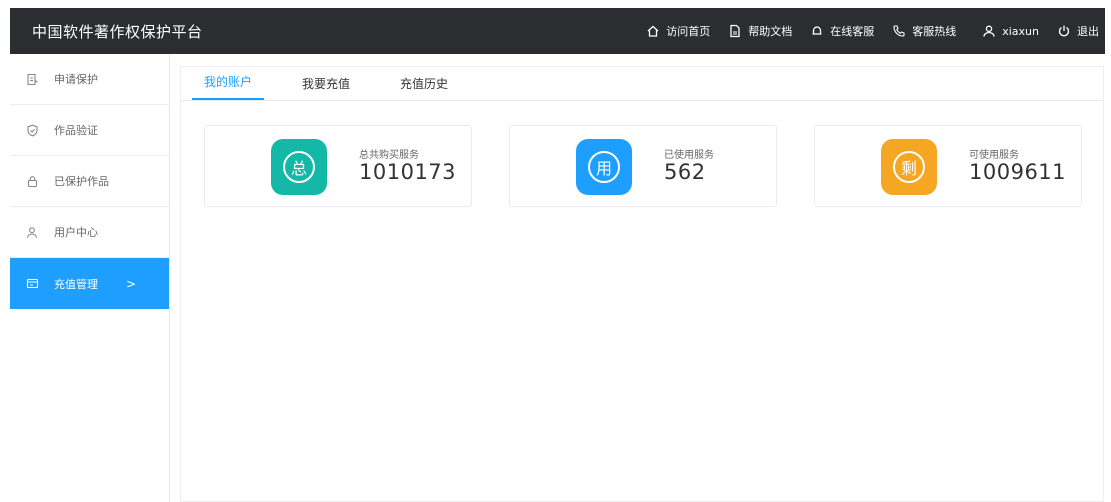  What do you see at coordinates (685, 172) in the screenshot?
I see `stat-value: 562` at bounding box center [685, 172].